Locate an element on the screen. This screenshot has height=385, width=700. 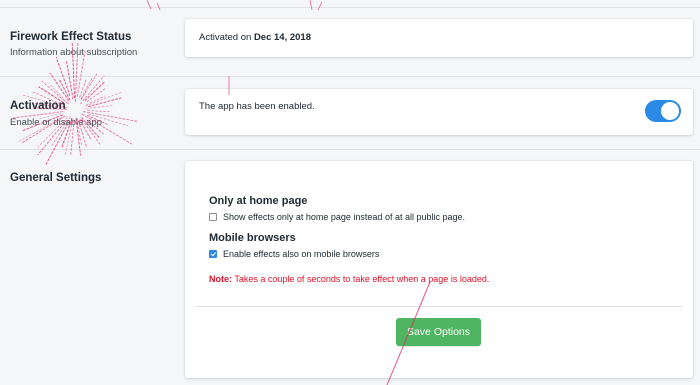
activation-toggle is located at coordinates (663, 111).